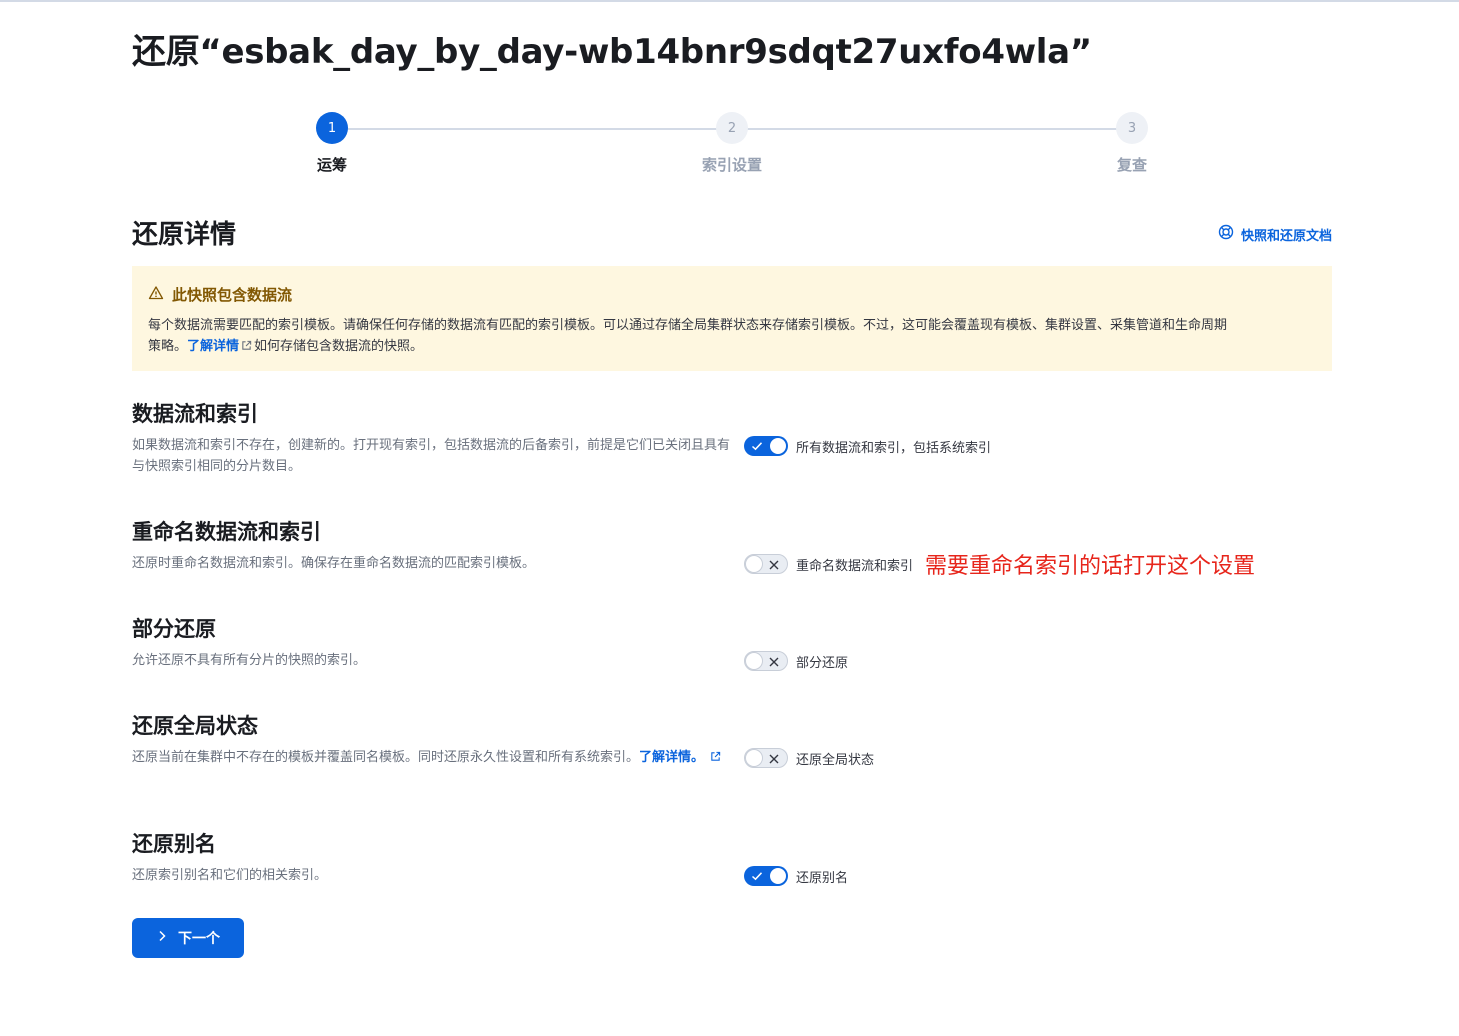 This screenshot has height=1036, width=1459. I want to click on step-3: 3 复查, so click(1132, 143).